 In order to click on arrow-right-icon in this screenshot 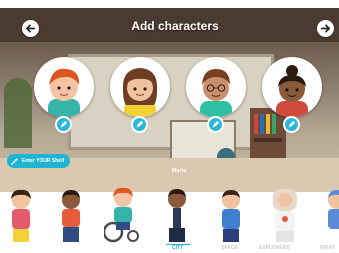, I will do `click(325, 28)`.